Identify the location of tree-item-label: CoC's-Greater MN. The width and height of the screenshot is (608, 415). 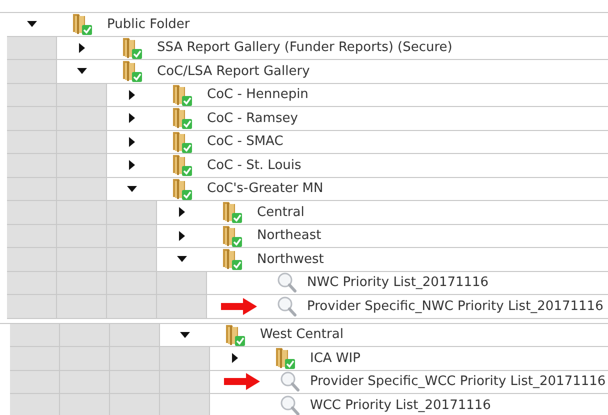
(265, 188).